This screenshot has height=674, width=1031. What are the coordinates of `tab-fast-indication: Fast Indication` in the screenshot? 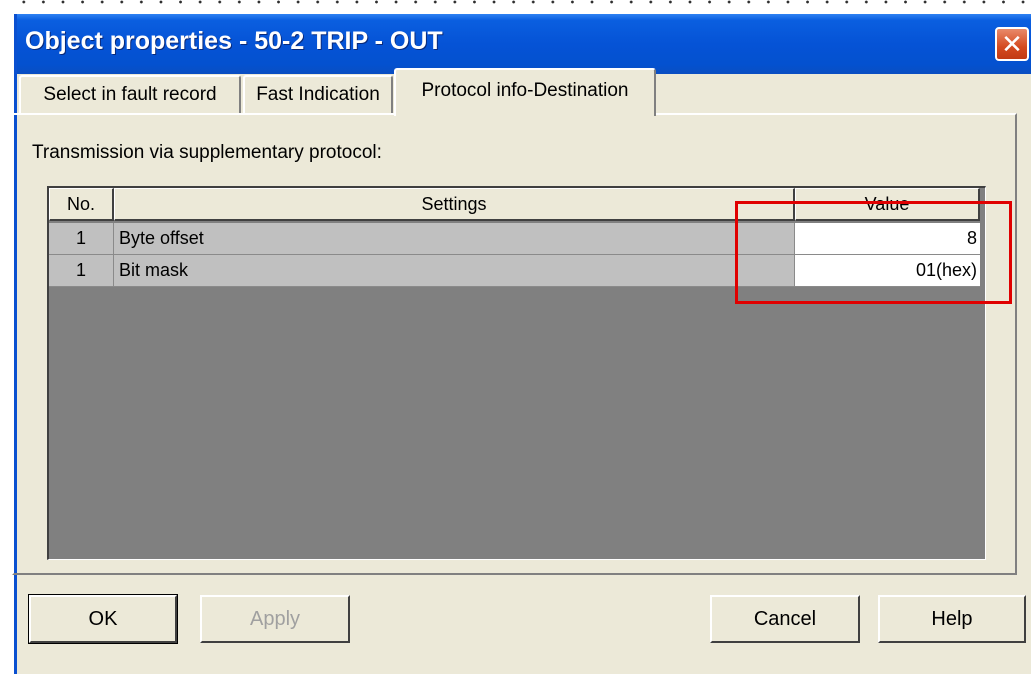 It's located at (318, 94).